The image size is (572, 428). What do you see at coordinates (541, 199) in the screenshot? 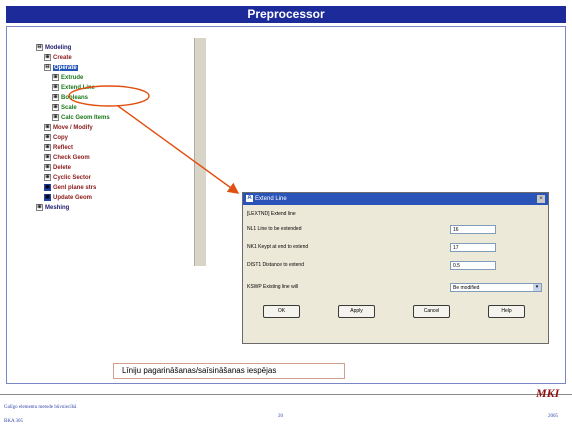
I see `close-icon: ×` at bounding box center [541, 199].